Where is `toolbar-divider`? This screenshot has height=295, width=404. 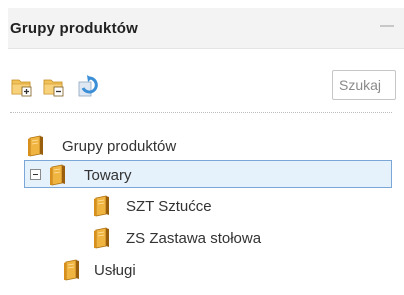 toolbar-divider is located at coordinates (201, 112).